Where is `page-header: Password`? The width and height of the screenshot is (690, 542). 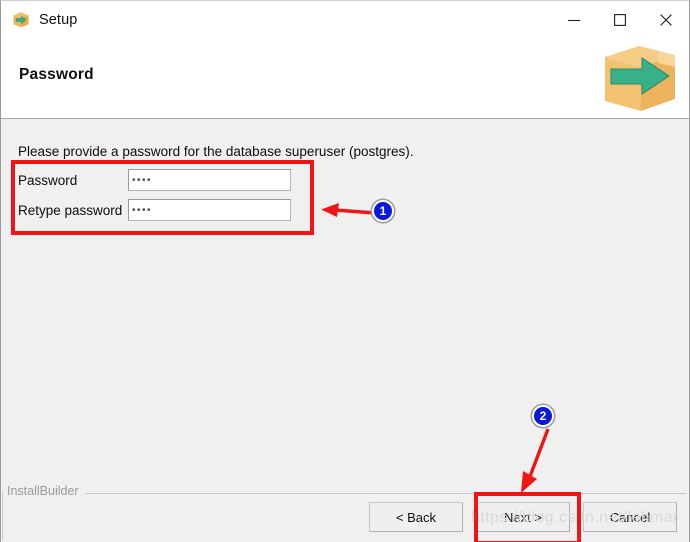 page-header: Password is located at coordinates (345, 79).